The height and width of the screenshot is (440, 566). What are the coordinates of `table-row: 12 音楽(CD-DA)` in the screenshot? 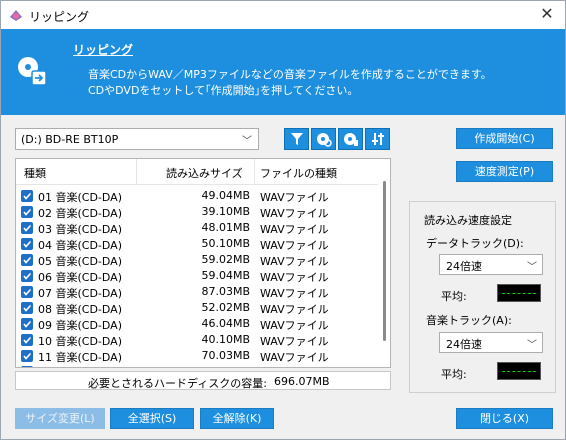 It's located at (197, 365).